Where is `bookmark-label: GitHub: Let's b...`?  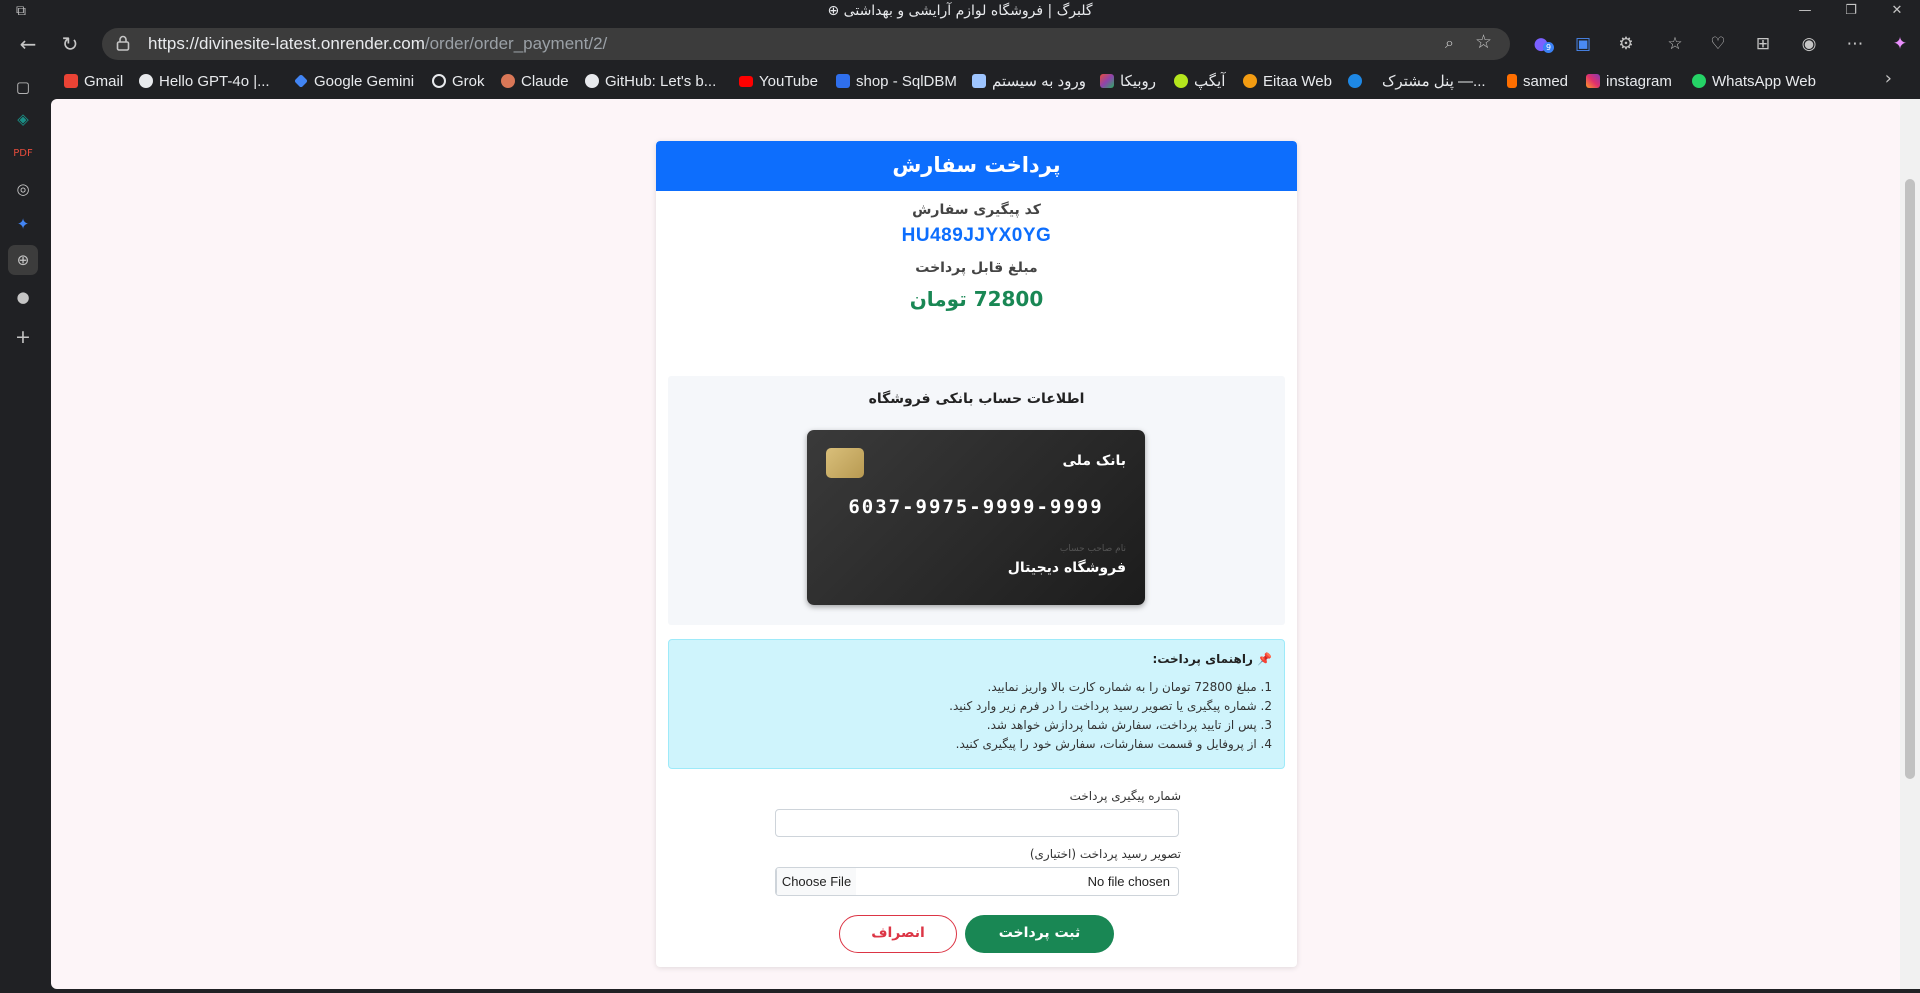 bookmark-label: GitHub: Let's b... is located at coordinates (661, 81).